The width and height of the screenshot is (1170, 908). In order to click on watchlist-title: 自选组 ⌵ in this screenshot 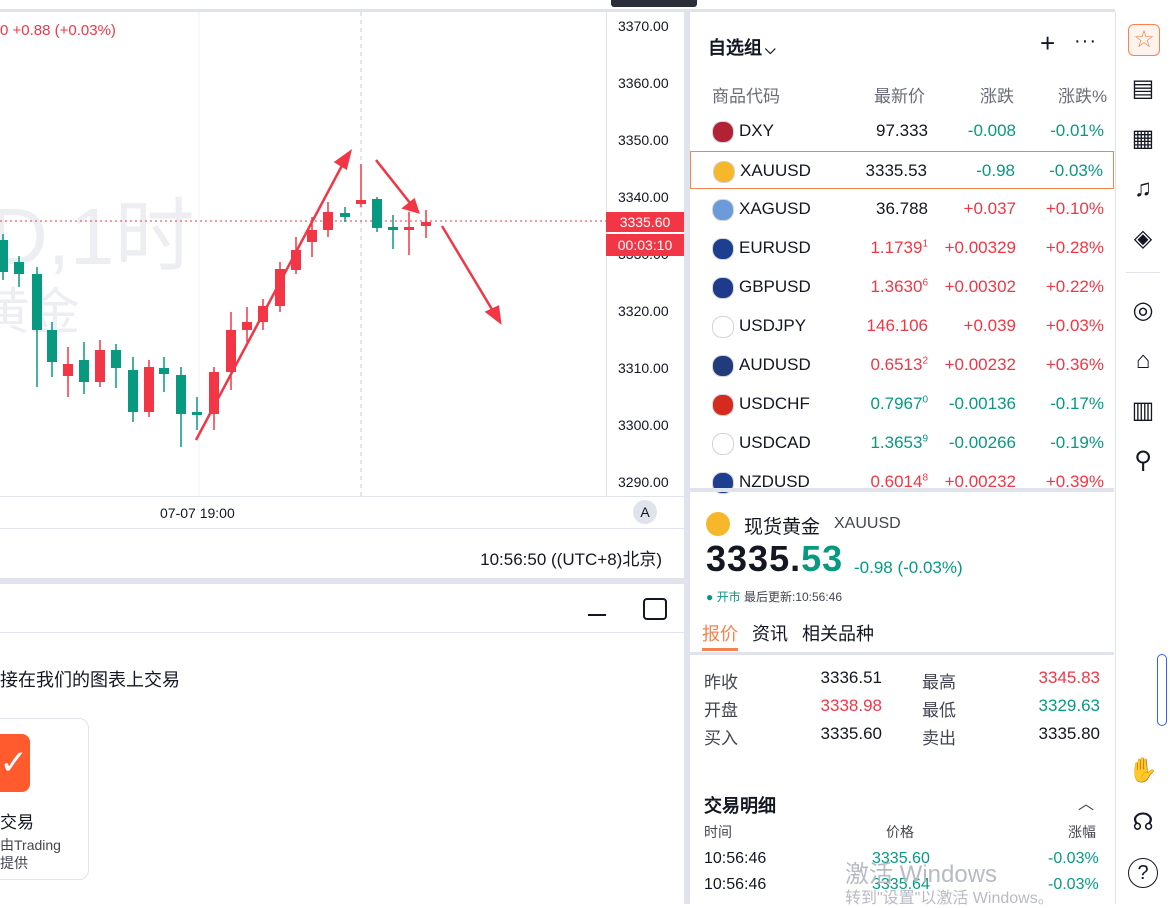, I will do `click(742, 47)`.